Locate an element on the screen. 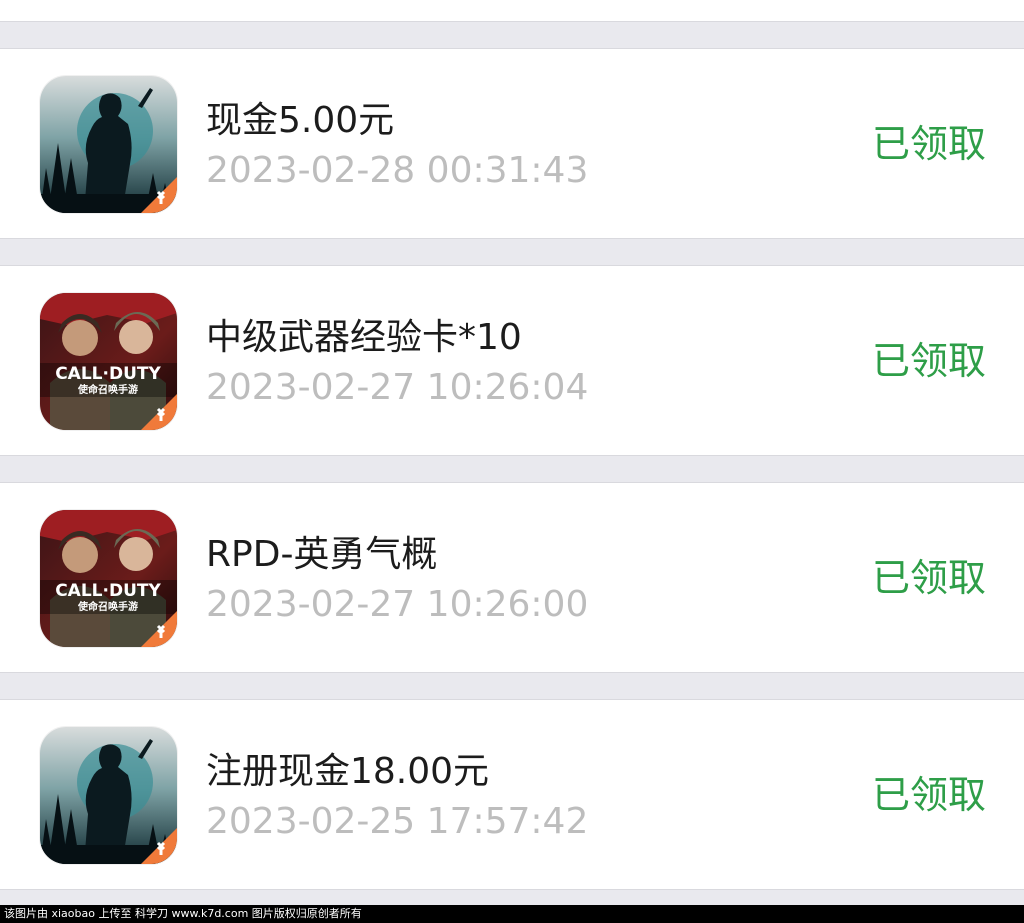 Image resolution: width=1024 pixels, height=923 pixels. previous-card-edge is located at coordinates (512, 11).